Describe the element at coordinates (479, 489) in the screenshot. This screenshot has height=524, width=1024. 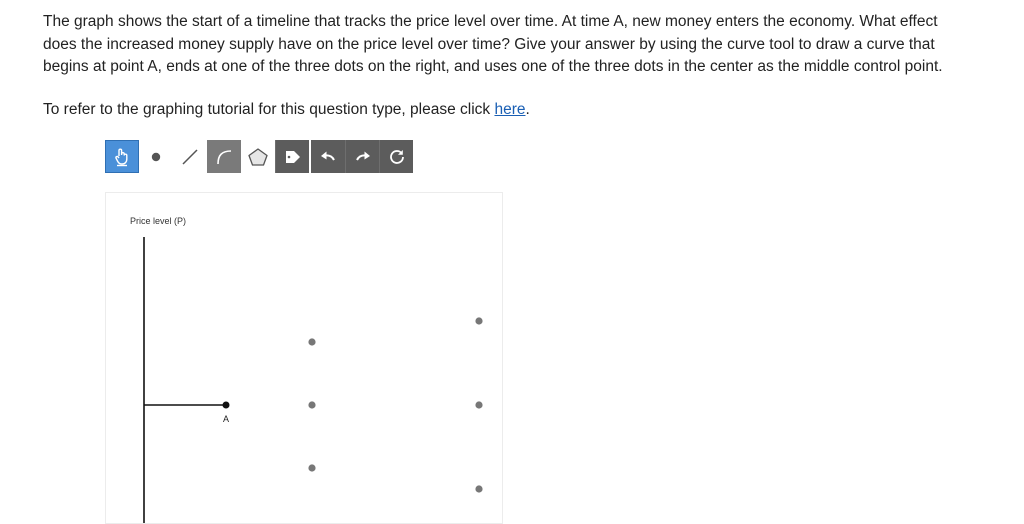
I see `end-dot-bottom` at that location.